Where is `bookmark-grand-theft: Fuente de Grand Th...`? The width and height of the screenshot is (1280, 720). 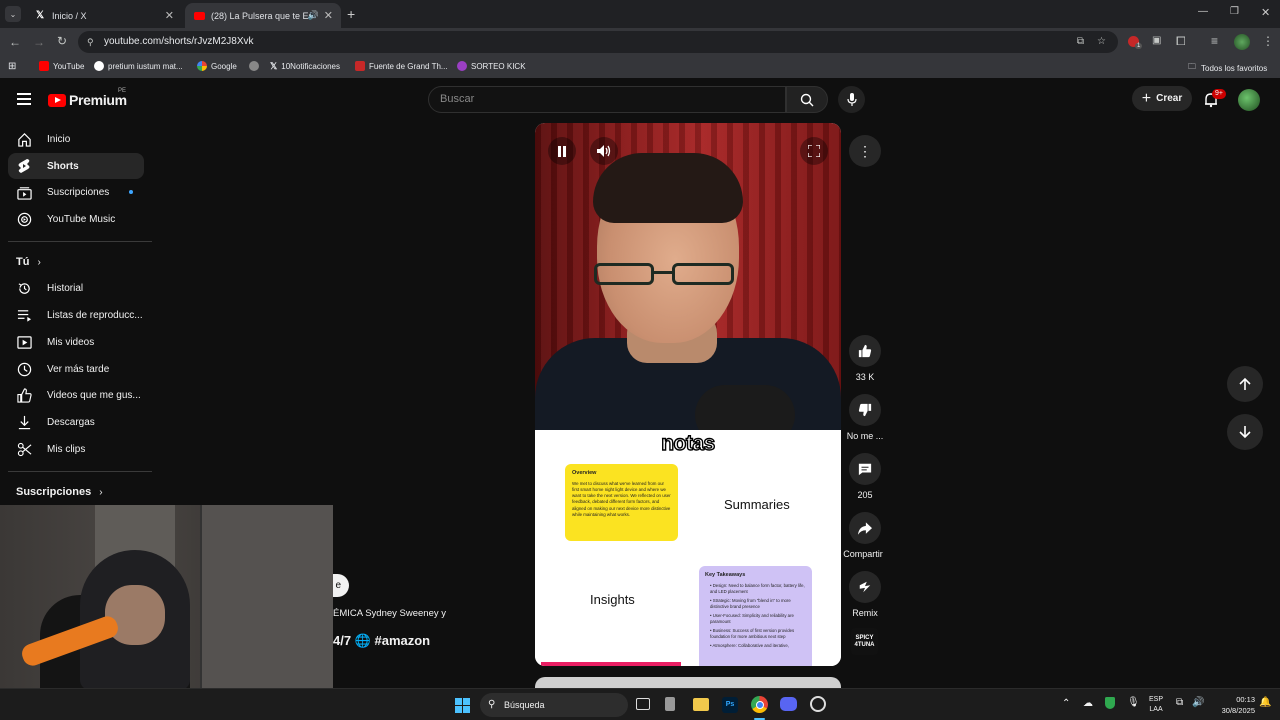 bookmark-grand-theft: Fuente de Grand Th... is located at coordinates (401, 66).